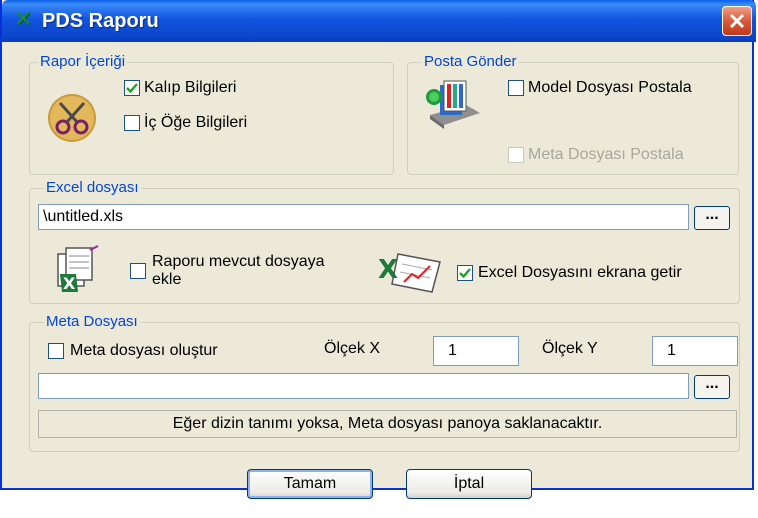  I want to click on mold-info-checkbox, so click(132, 88).